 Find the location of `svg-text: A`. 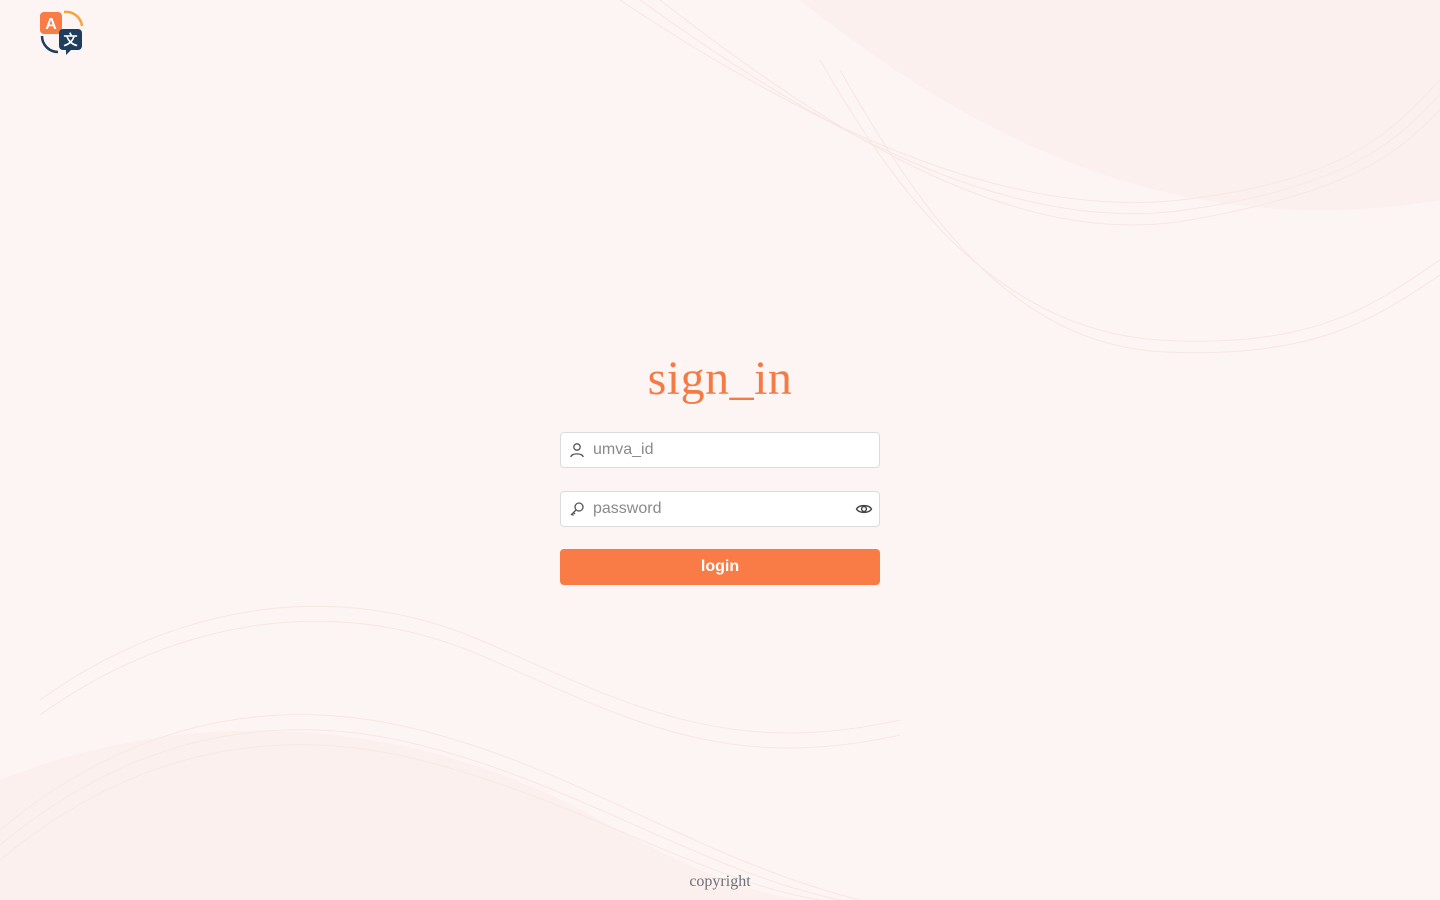

svg-text: A is located at coordinates (51, 24).